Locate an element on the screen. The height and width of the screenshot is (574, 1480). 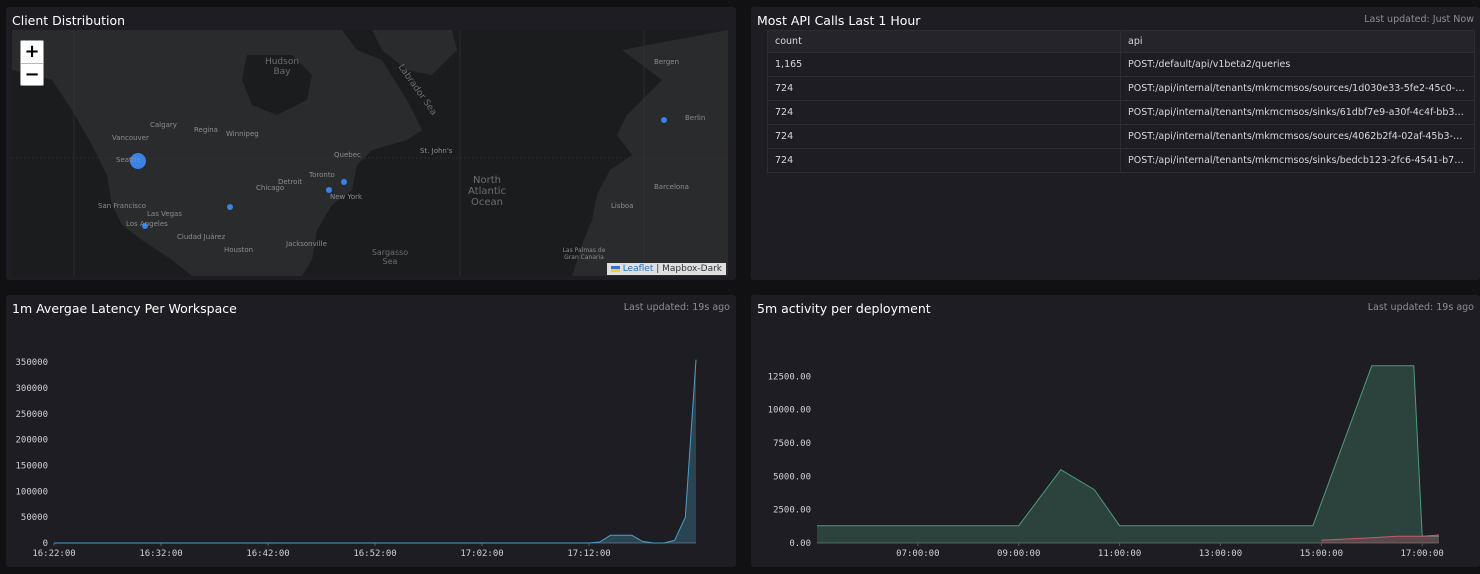
cell-api: POST:/default/api/v1beta2/queries is located at coordinates (1297, 64).